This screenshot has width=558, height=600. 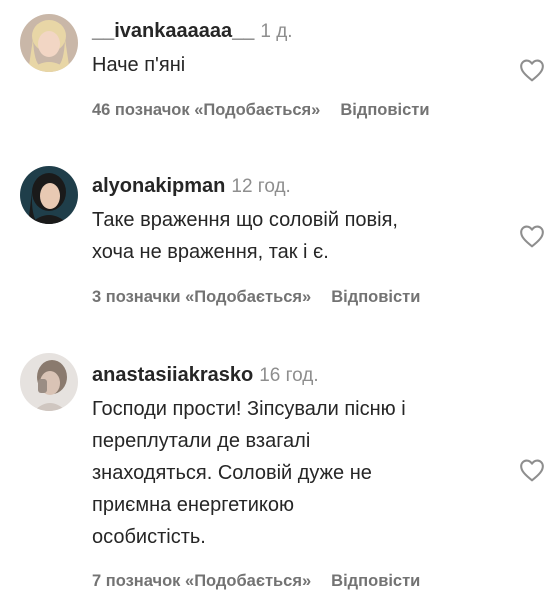 What do you see at coordinates (289, 375) in the screenshot?
I see `comment-time: 16 год.` at bounding box center [289, 375].